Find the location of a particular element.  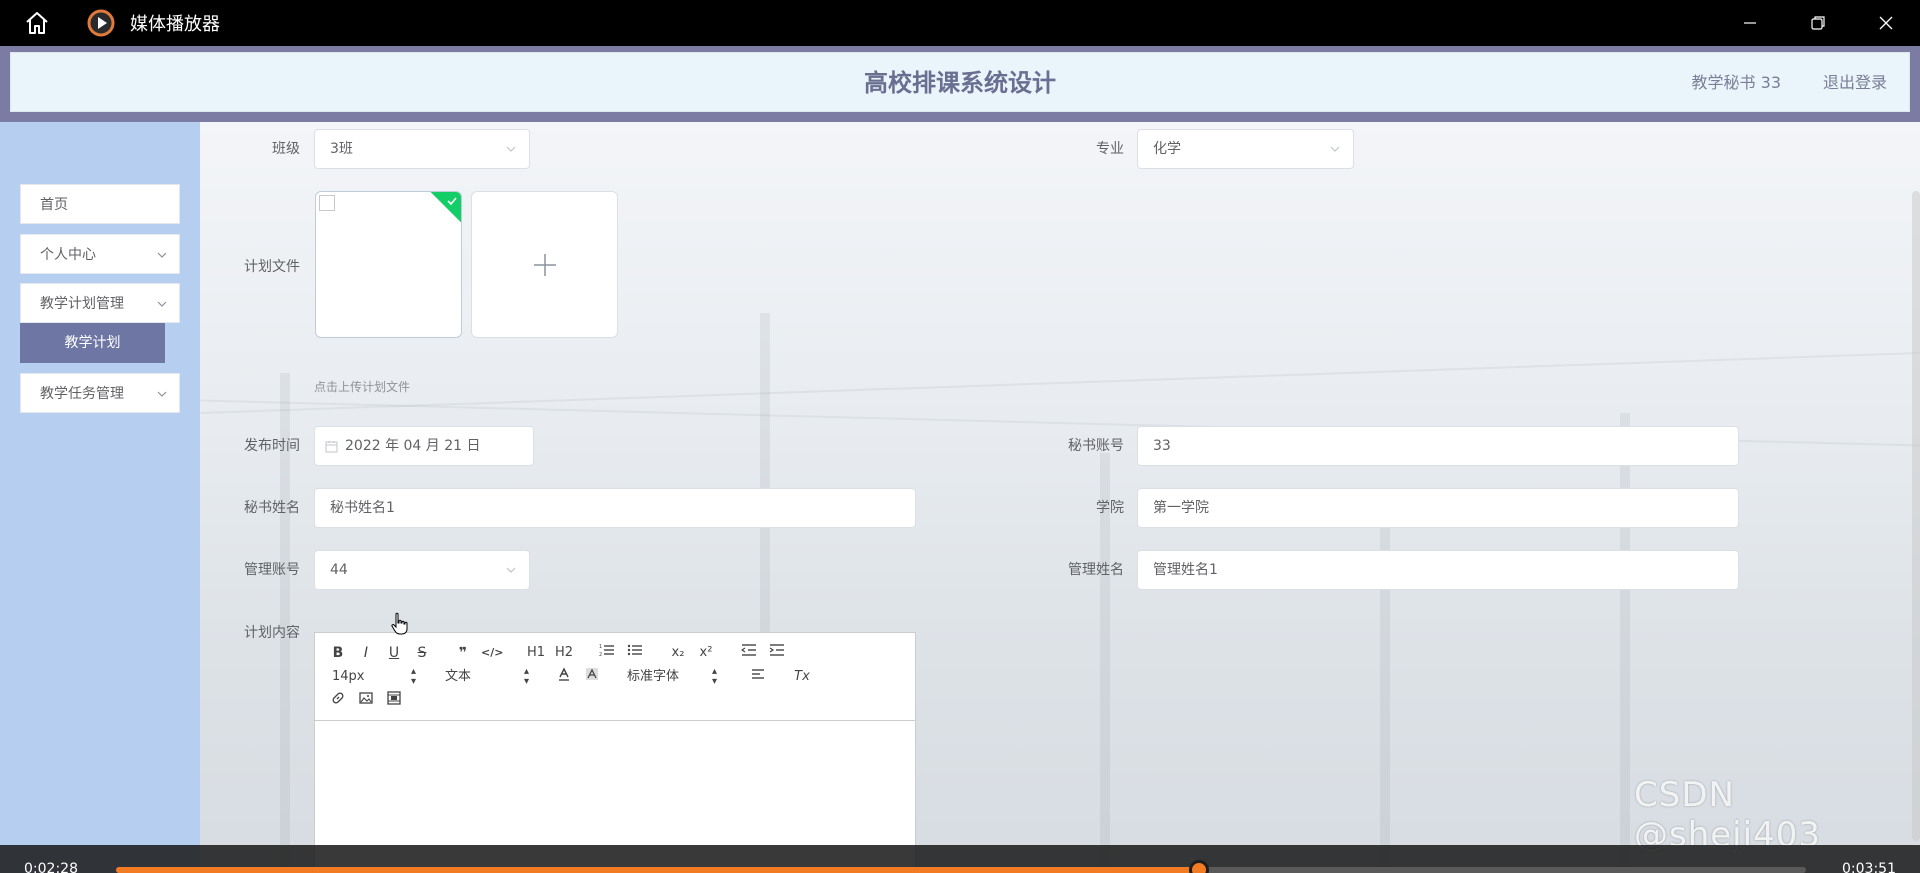

sidebar-item-teaching-plan: 教学计划管理 is located at coordinates (100, 303).